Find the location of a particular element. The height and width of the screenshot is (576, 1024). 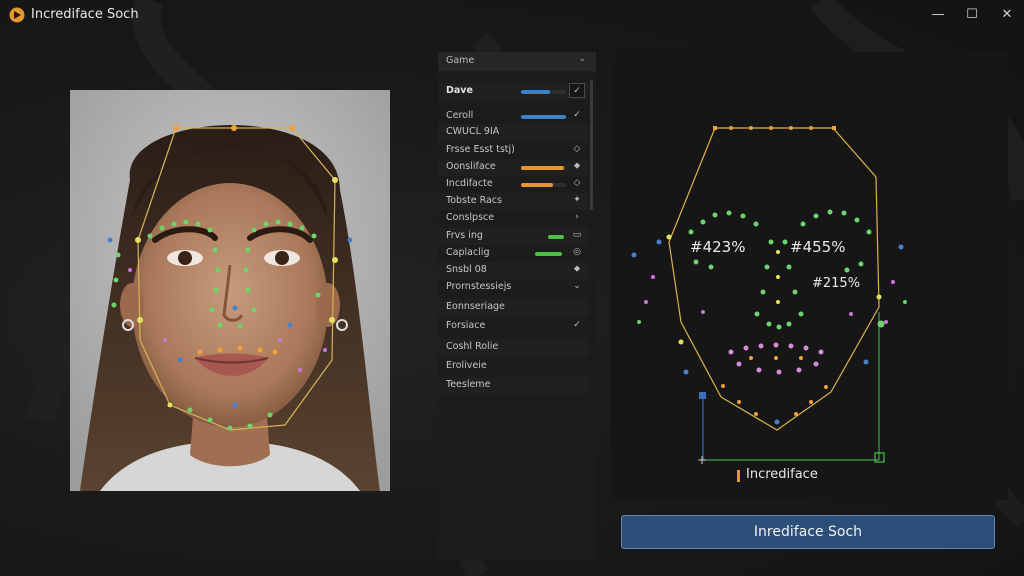

settings-row: Frvs ing ▭ is located at coordinates (513, 236).